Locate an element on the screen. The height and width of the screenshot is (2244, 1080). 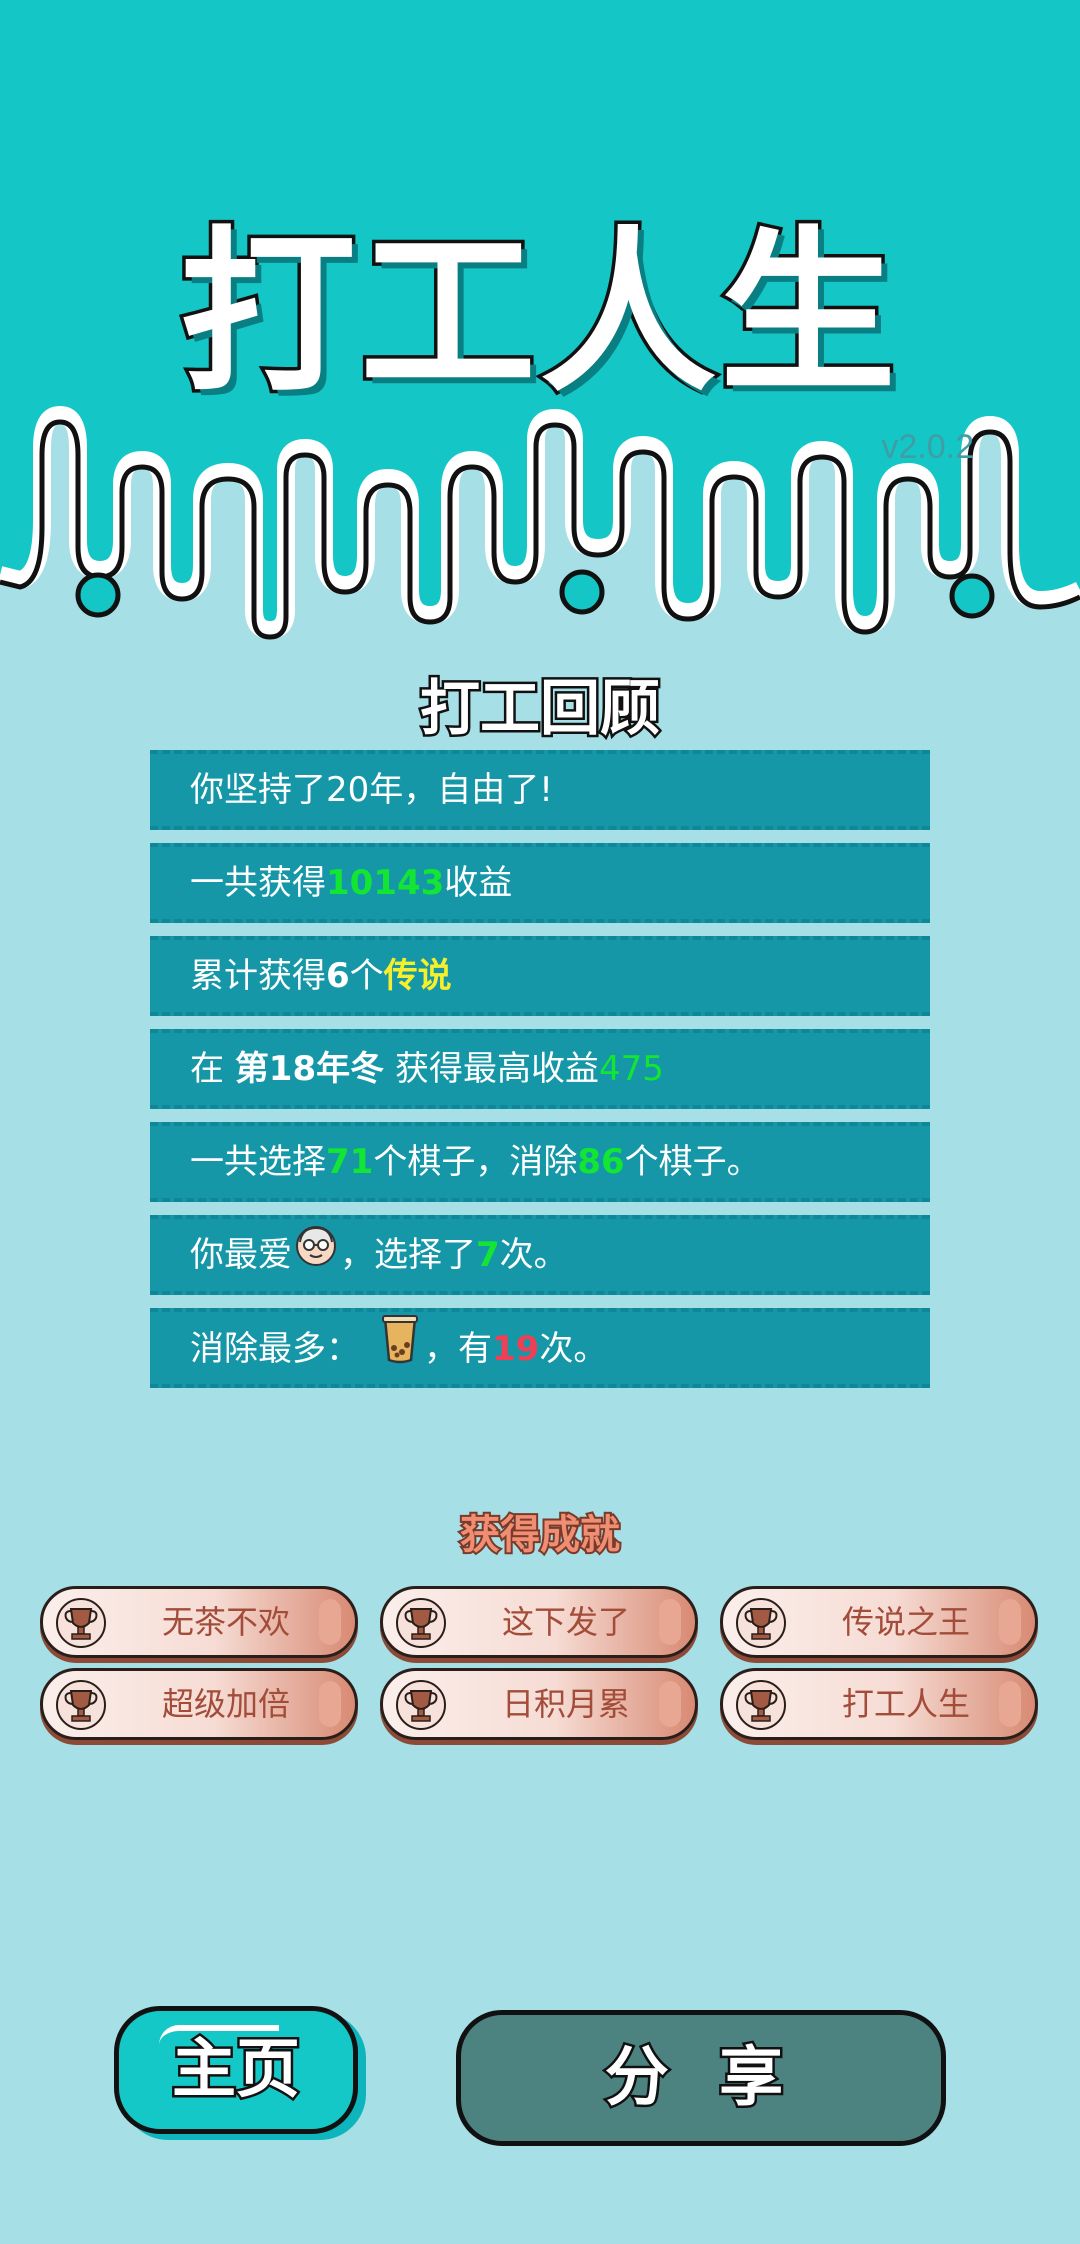
stat-row-favorite: 你最爱 ，选择了7次。 is located at coordinates (540, 1255).